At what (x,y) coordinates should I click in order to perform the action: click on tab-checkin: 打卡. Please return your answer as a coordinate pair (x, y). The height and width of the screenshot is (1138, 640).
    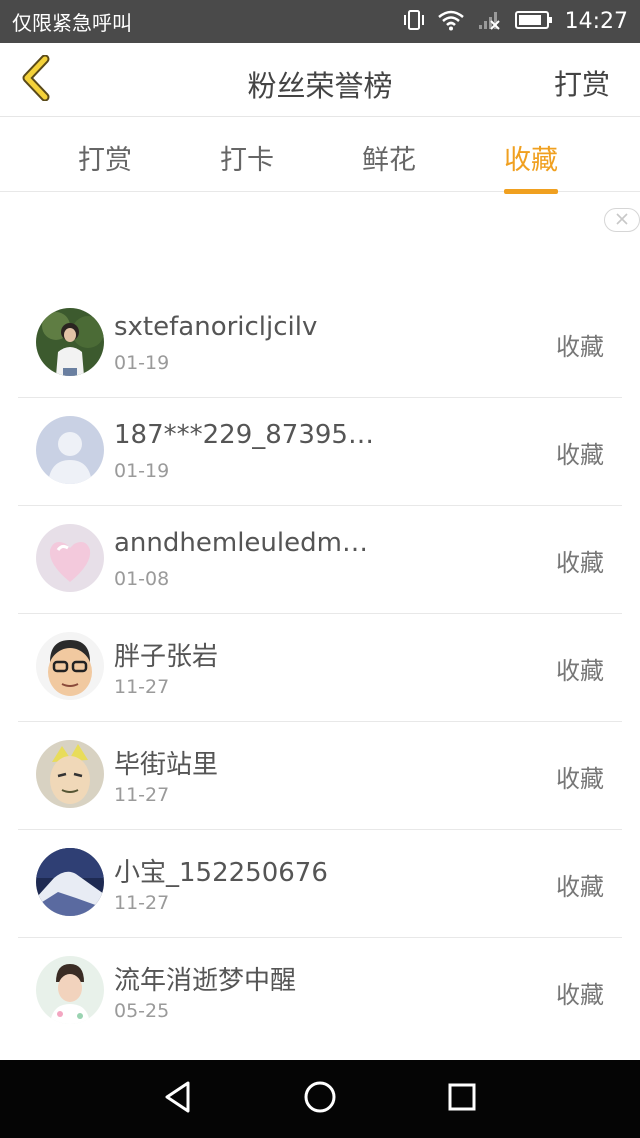
    Looking at the image, I should click on (247, 157).